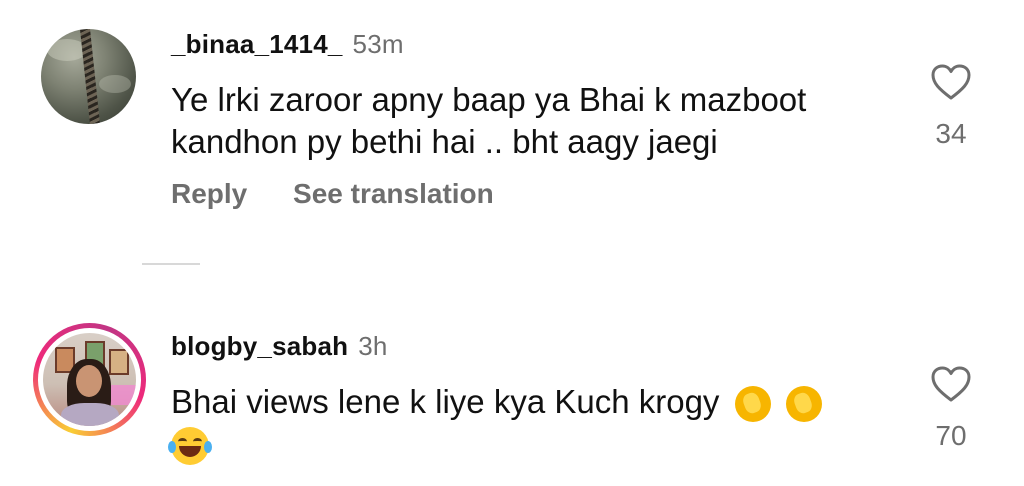  I want to click on username: blogby_sabah, so click(259, 346).